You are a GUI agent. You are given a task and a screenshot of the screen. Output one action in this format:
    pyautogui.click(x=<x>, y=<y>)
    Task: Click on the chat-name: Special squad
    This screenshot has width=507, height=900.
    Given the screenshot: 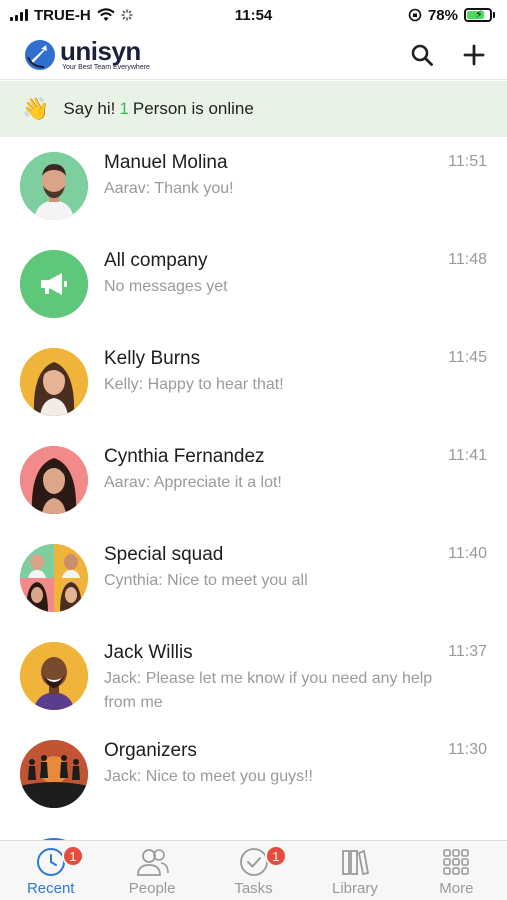 What is the action you would take?
    pyautogui.click(x=164, y=554)
    